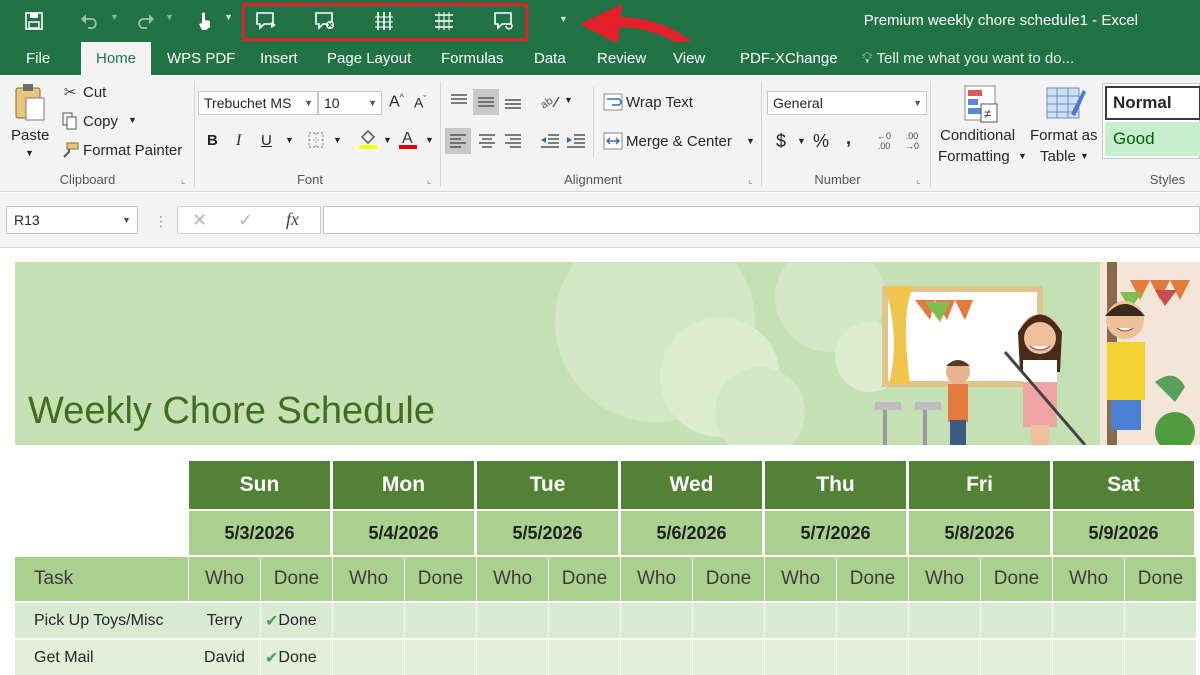 The width and height of the screenshot is (1200, 675). I want to click on format-as-table-line2: Table, so click(1058, 156).